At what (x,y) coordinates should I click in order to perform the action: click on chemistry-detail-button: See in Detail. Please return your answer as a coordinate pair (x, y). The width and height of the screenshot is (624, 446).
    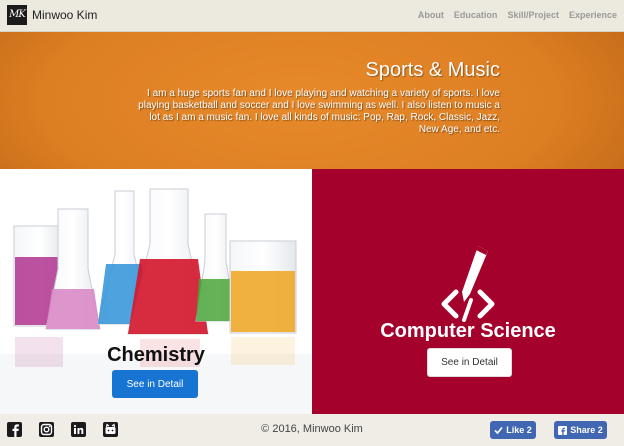
    Looking at the image, I should click on (155, 384).